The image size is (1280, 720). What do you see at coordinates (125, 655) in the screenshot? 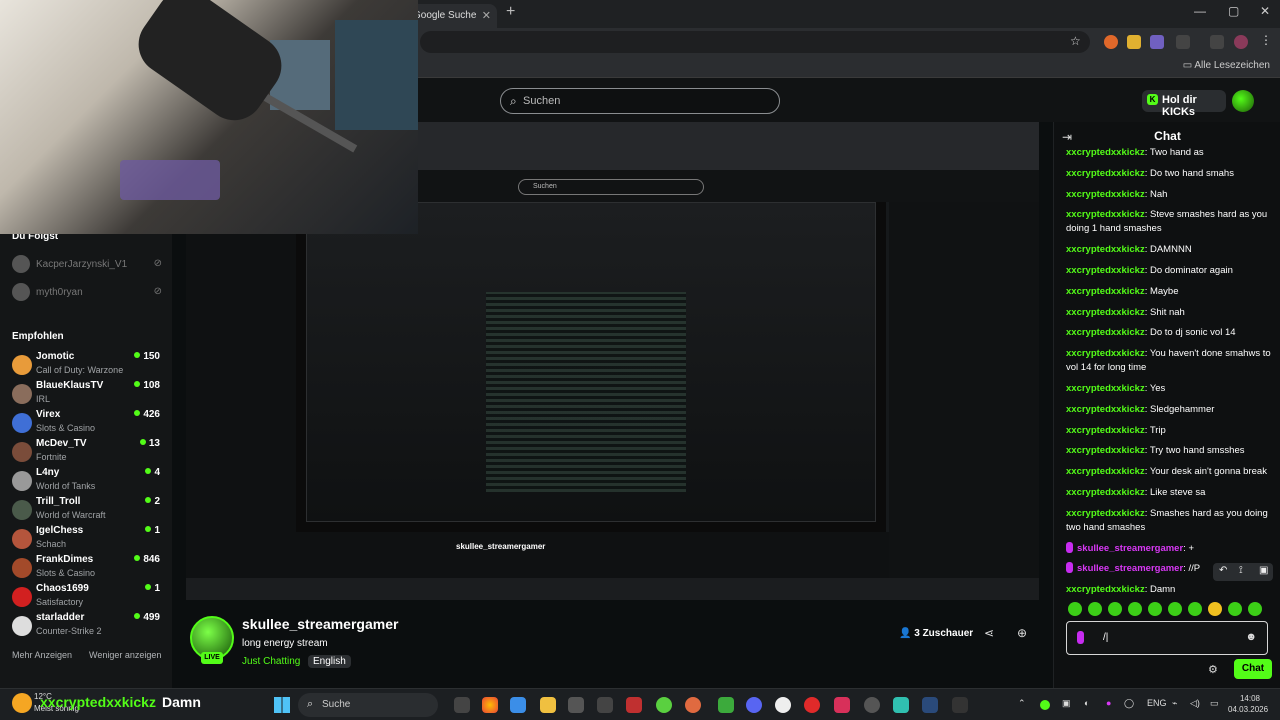
I see `show-less-link: Weniger anzeigen` at bounding box center [125, 655].